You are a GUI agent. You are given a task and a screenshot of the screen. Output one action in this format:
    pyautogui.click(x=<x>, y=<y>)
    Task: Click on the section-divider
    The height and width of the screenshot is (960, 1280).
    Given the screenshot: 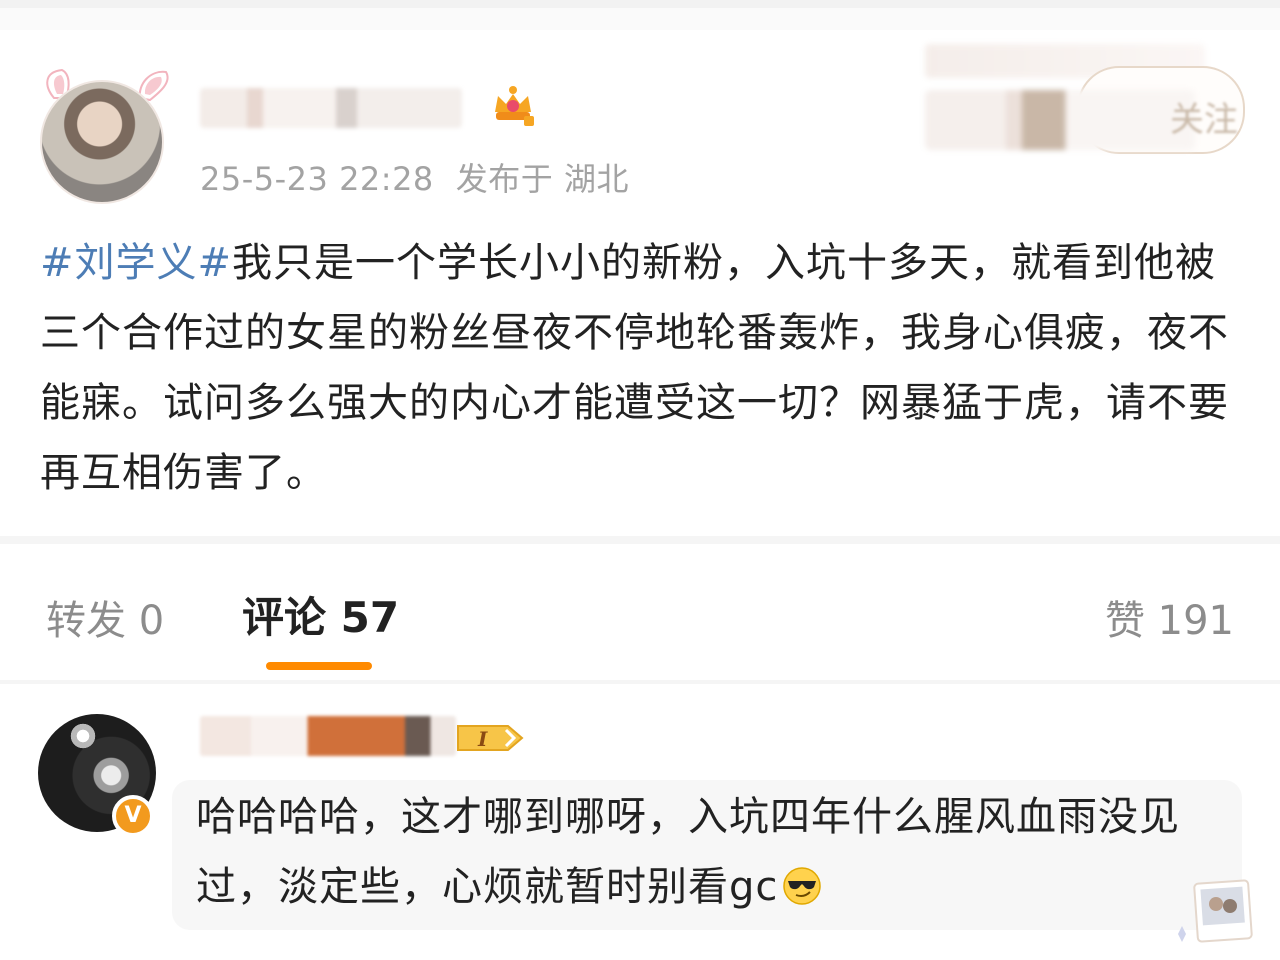 What is the action you would take?
    pyautogui.click(x=640, y=540)
    